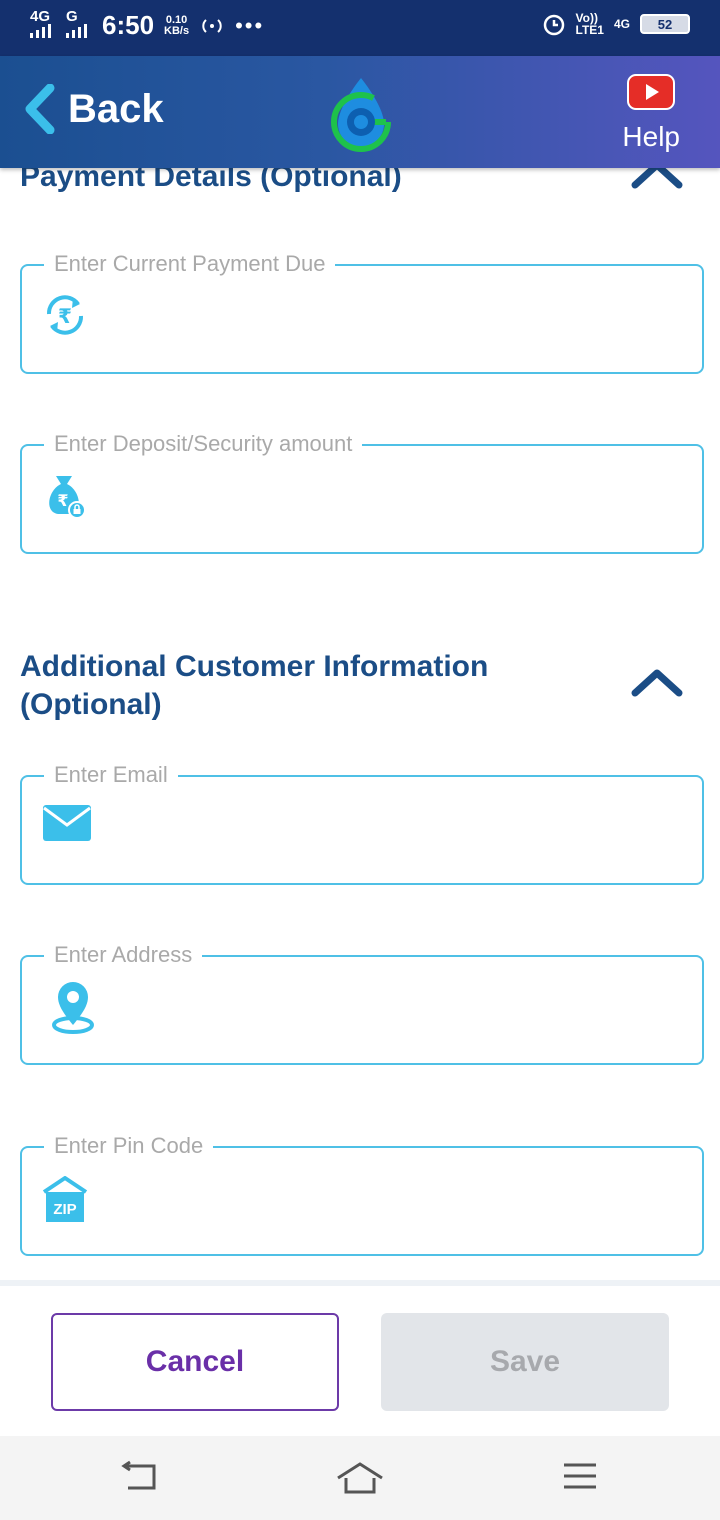  What do you see at coordinates (525, 1362) in the screenshot?
I see `save-button: Save` at bounding box center [525, 1362].